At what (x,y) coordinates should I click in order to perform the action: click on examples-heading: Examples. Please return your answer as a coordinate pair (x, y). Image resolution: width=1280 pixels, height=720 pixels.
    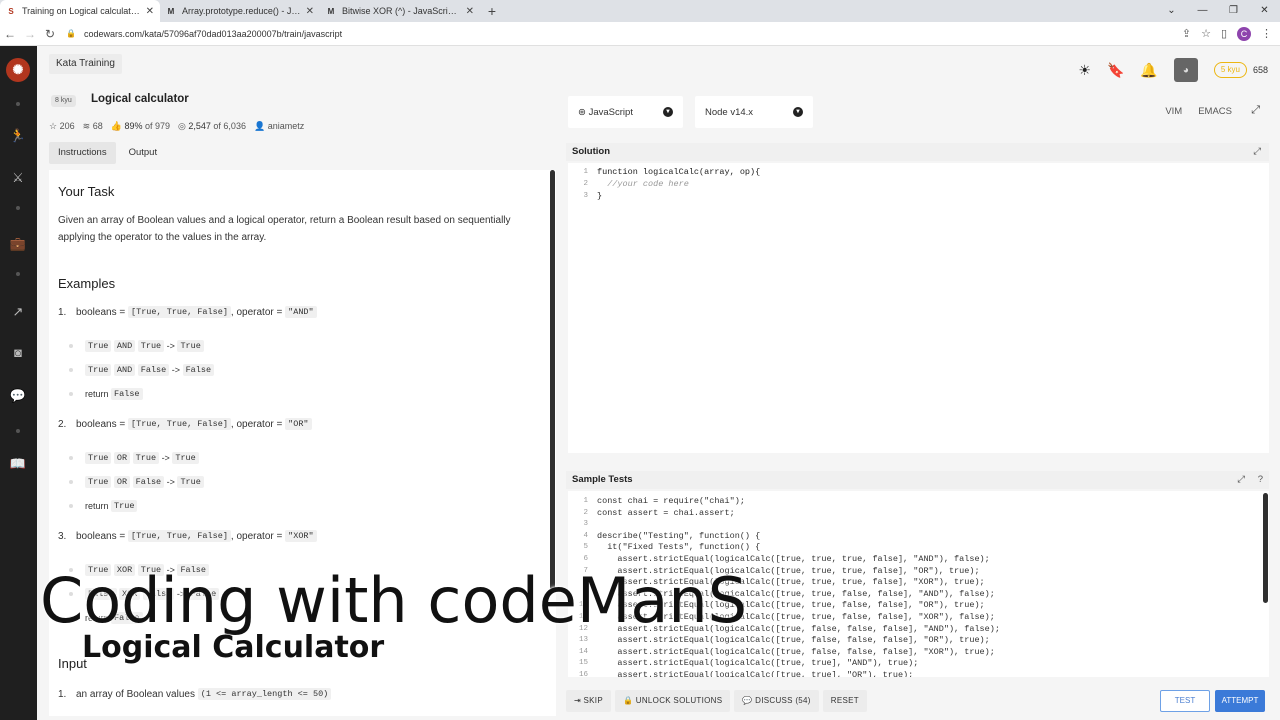
    Looking at the image, I should click on (87, 283).